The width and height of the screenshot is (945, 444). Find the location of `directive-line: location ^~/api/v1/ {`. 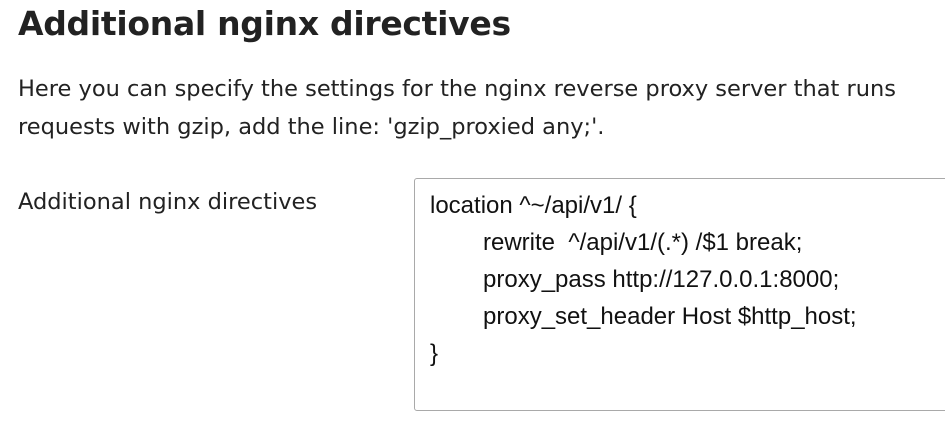

directive-line: location ^~/api/v1/ { is located at coordinates (533, 205).